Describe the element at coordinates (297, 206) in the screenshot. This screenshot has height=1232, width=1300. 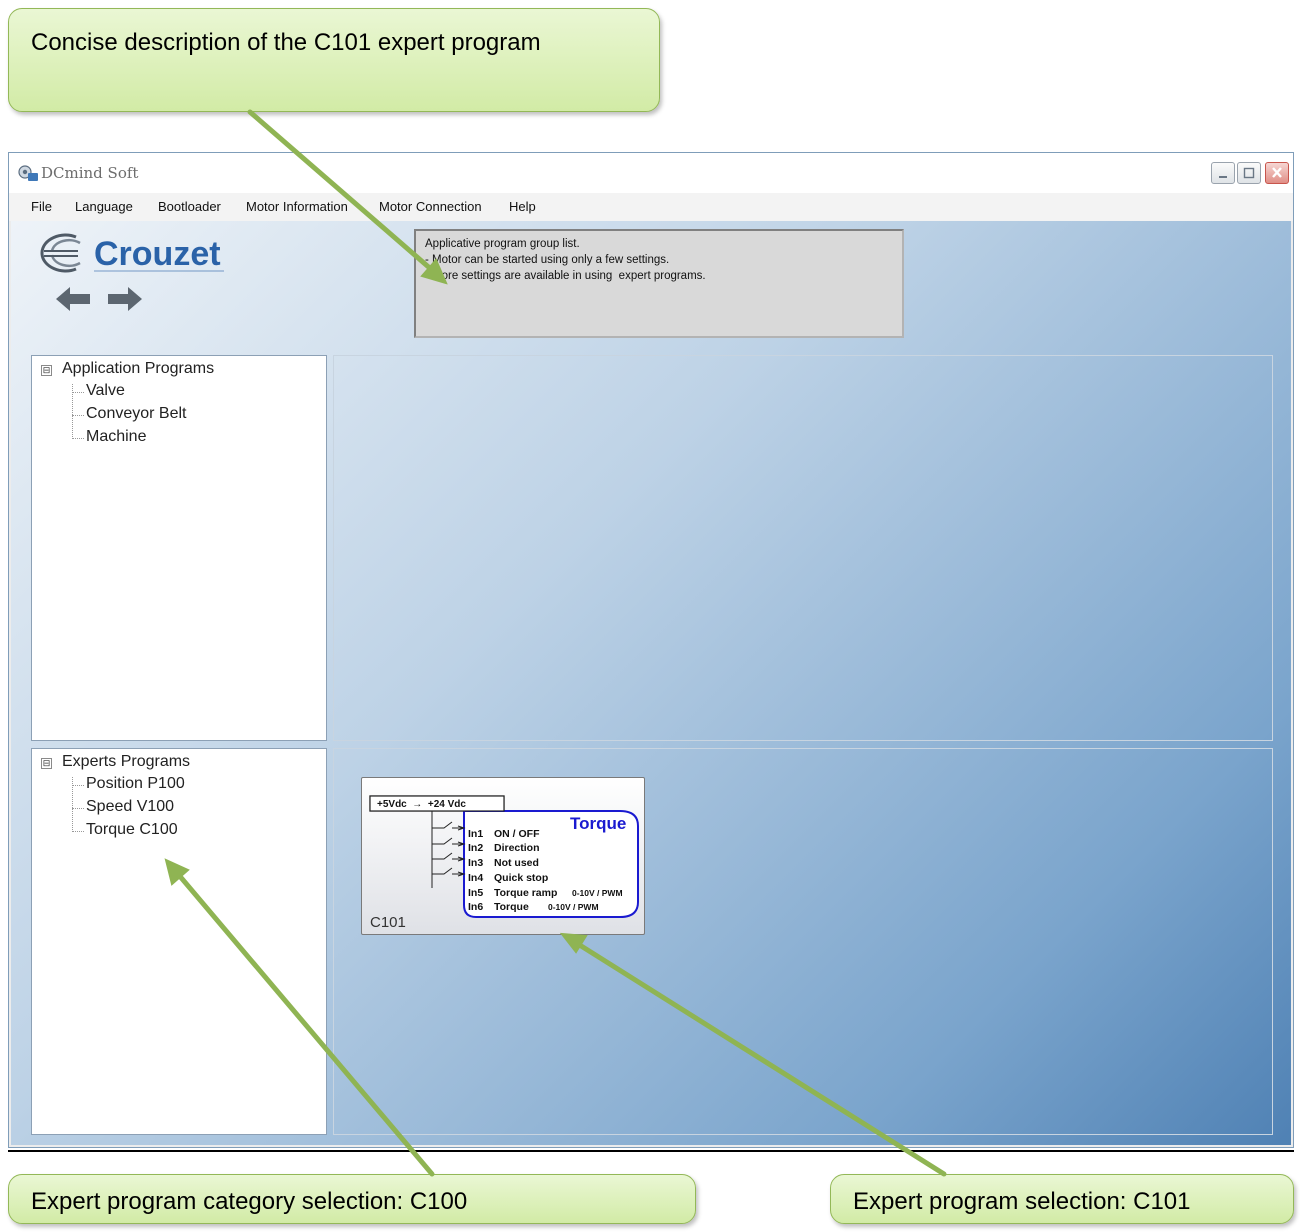
I see `menu-motor-information: Motor Information` at that location.